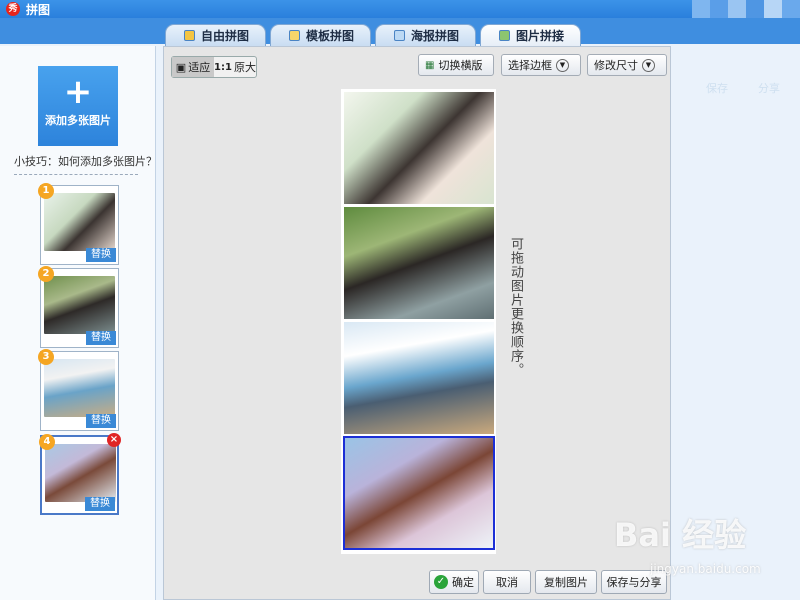 This screenshot has width=800, height=600. What do you see at coordinates (419, 493) in the screenshot?
I see `collage-photo-4-selected` at bounding box center [419, 493].